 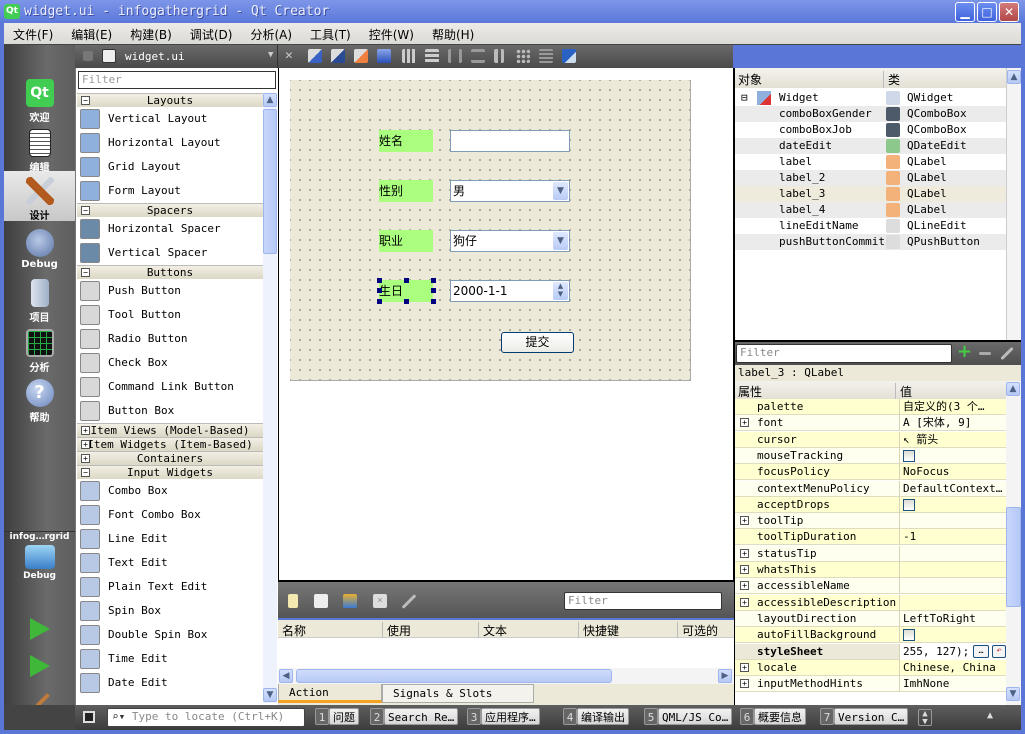 What do you see at coordinates (409, 56) in the screenshot?
I see `layout-horizontal-icon` at bounding box center [409, 56].